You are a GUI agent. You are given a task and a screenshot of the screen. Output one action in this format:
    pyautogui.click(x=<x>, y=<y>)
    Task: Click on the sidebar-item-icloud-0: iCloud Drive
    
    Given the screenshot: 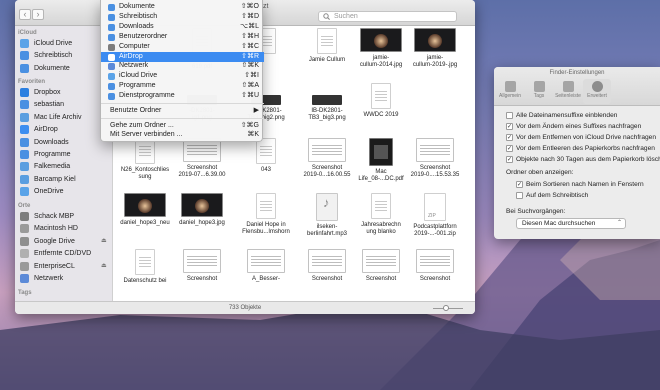 What is the action you would take?
    pyautogui.click(x=65, y=43)
    